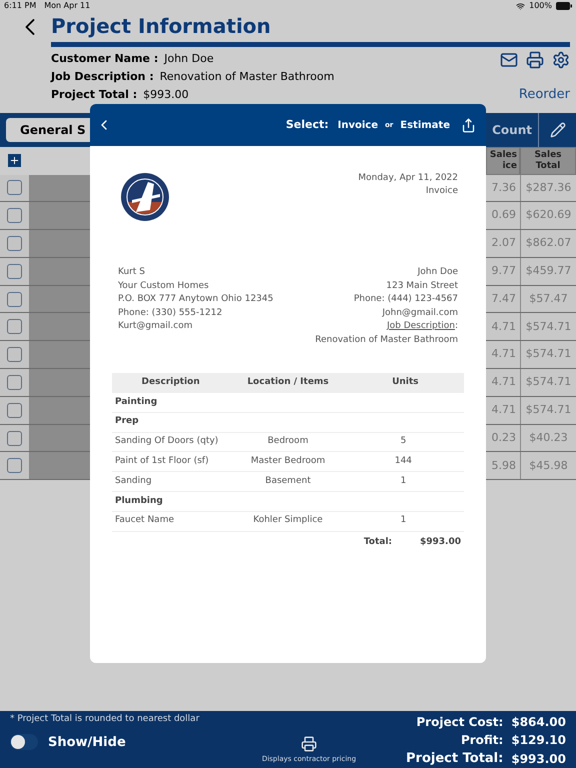  I want to click on total-label: Profit:, so click(482, 741).